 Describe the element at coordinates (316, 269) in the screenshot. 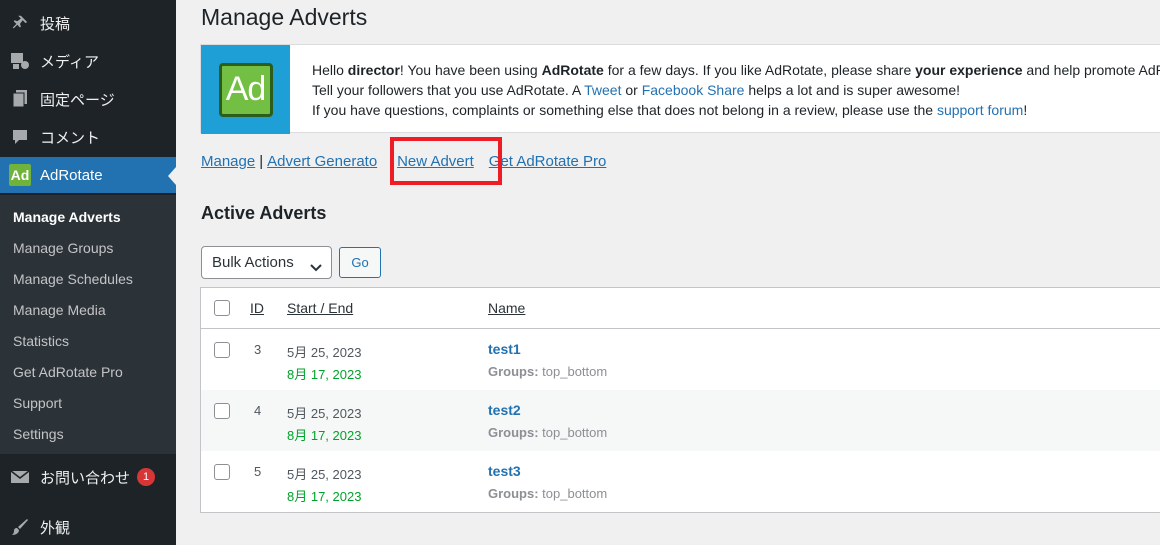

I see `chevron-down-icon` at that location.